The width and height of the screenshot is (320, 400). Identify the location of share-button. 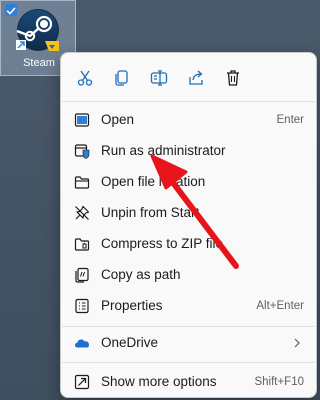
(196, 78).